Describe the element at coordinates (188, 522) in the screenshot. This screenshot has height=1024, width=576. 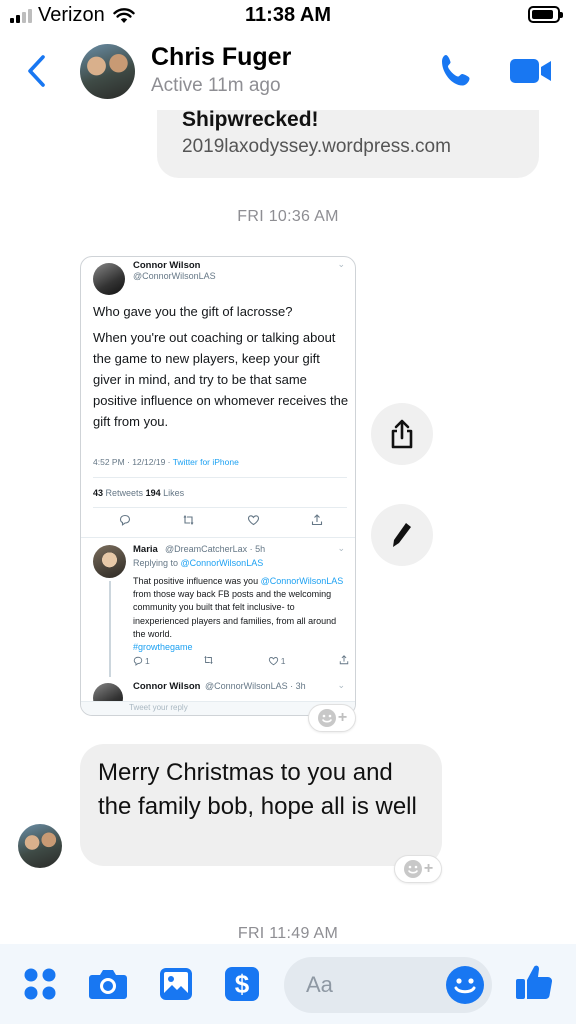
I see `tweet-retweet-icon` at that location.